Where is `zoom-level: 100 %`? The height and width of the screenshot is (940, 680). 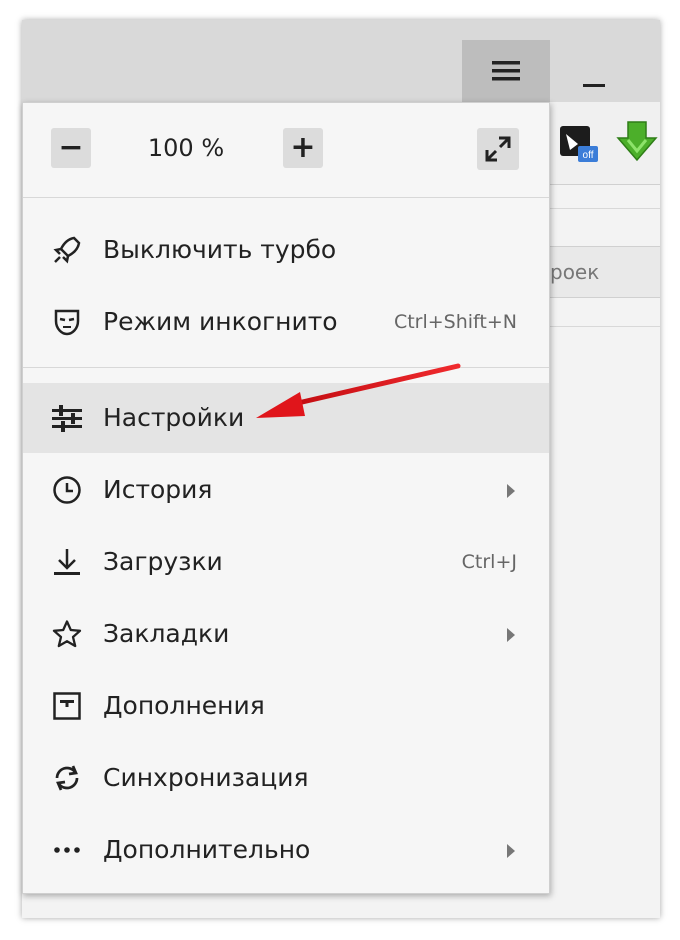 zoom-level: 100 % is located at coordinates (186, 148).